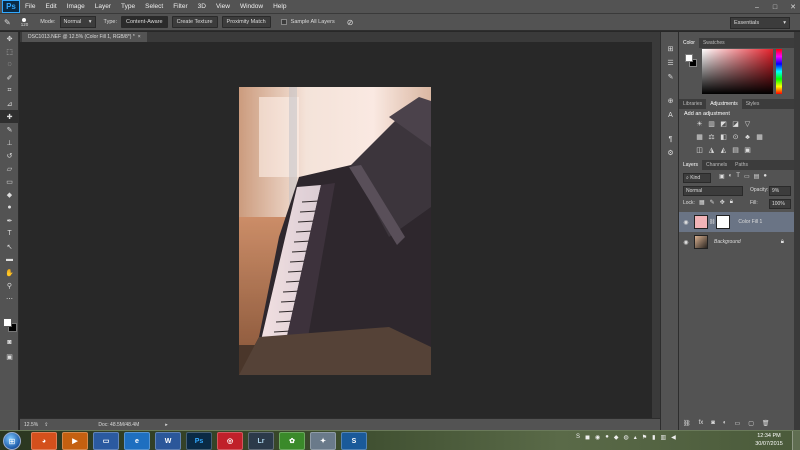 The height and width of the screenshot is (450, 800). What do you see at coordinates (731, 202) in the screenshot?
I see `lock-all-icon: 🔒︎` at bounding box center [731, 202].